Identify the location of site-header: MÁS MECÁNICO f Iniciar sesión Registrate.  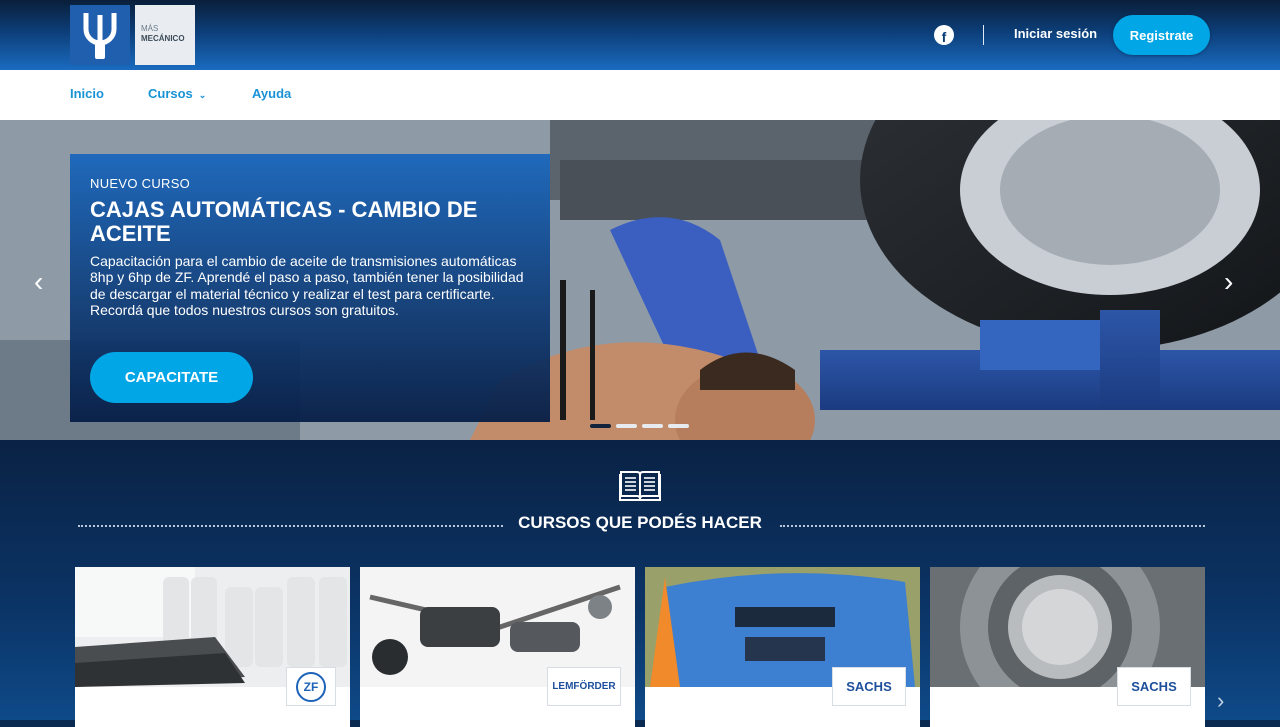
(640, 35).